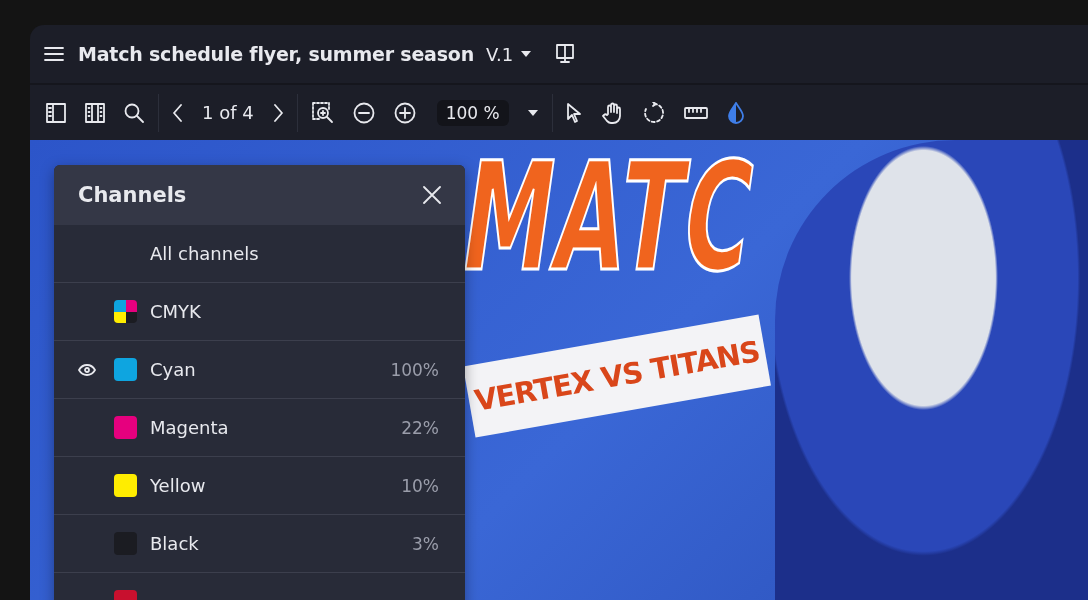 Image resolution: width=1088 pixels, height=600 pixels. What do you see at coordinates (509, 54) in the screenshot?
I see `version-dropdown: V.1` at bounding box center [509, 54].